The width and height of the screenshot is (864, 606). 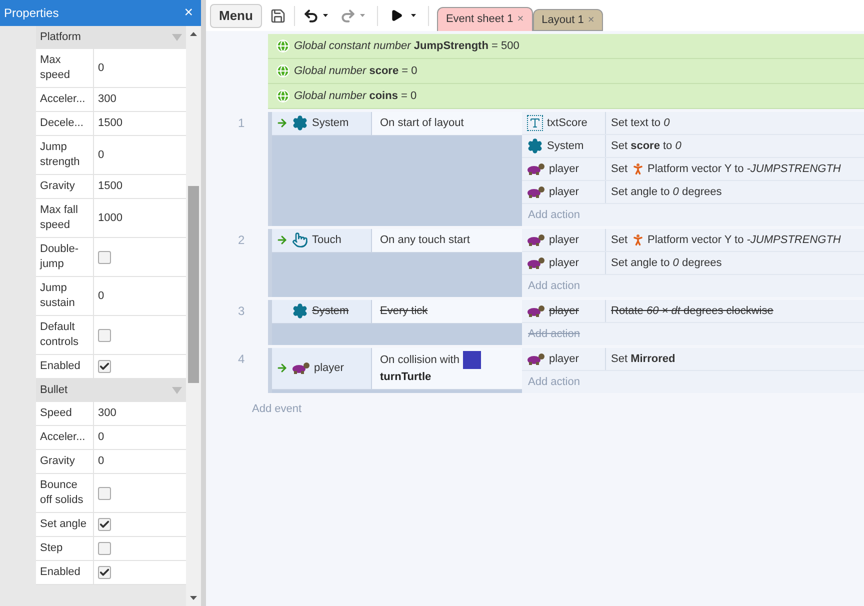 What do you see at coordinates (283, 71) in the screenshot?
I see `globe-icon` at bounding box center [283, 71].